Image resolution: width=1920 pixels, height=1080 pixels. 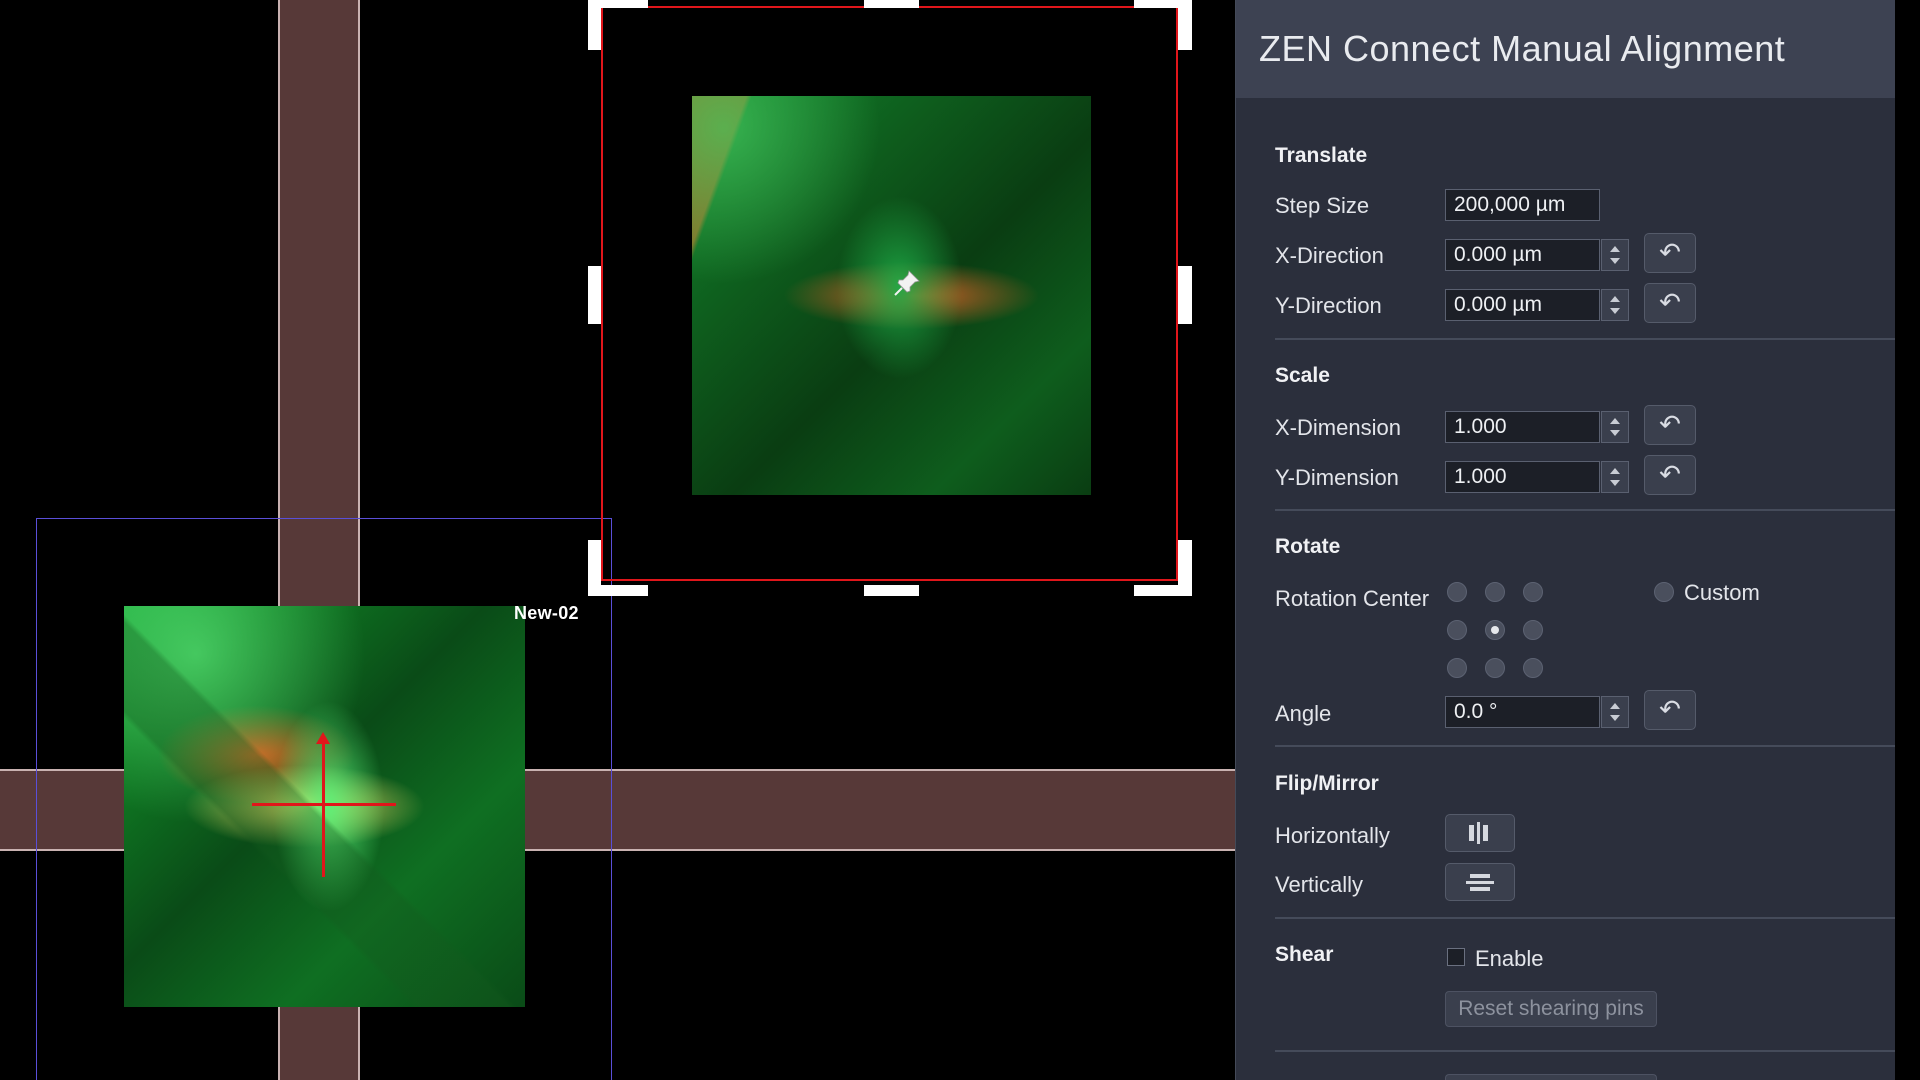 I want to click on rotation-center-middle-left, so click(x=1457, y=630).